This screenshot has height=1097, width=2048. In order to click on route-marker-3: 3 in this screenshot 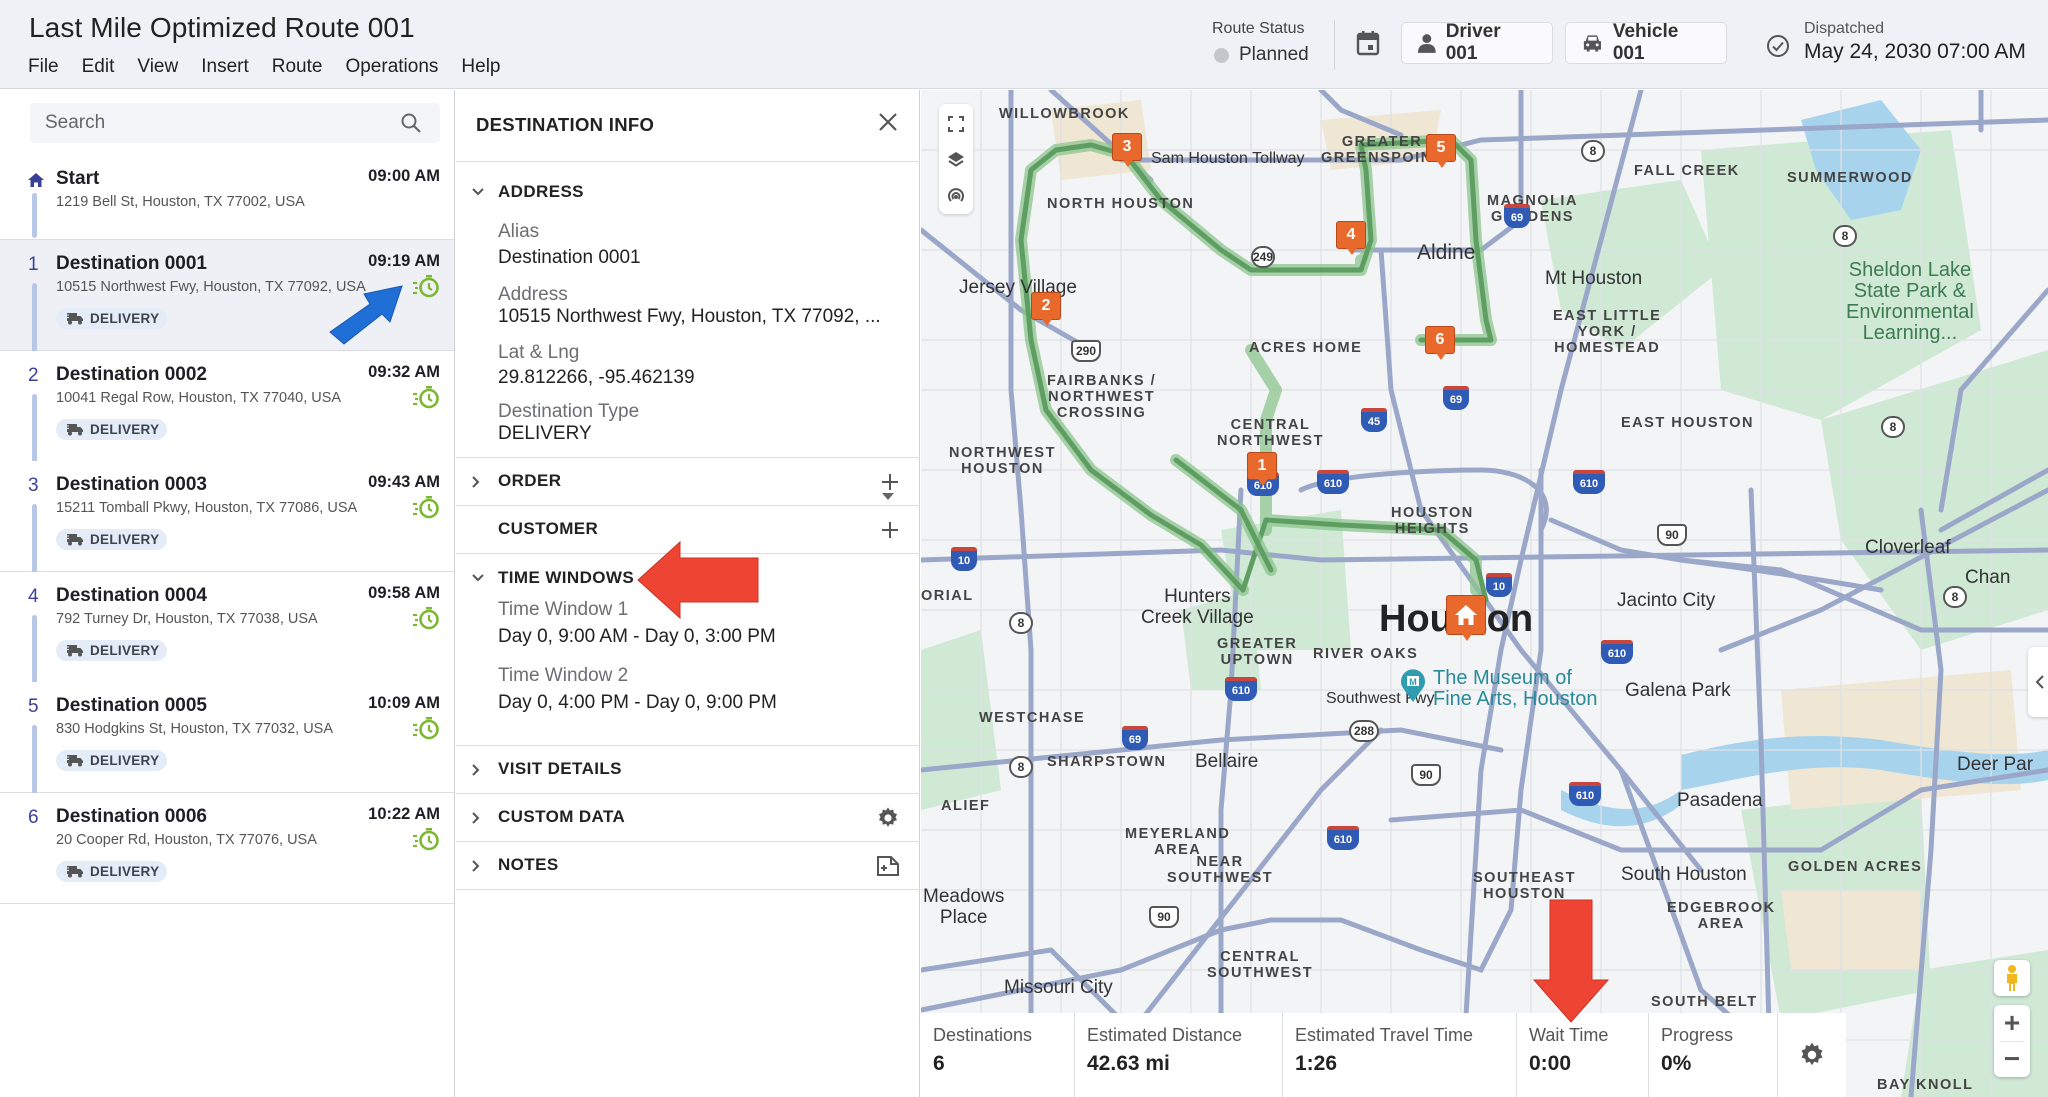, I will do `click(1127, 150)`.